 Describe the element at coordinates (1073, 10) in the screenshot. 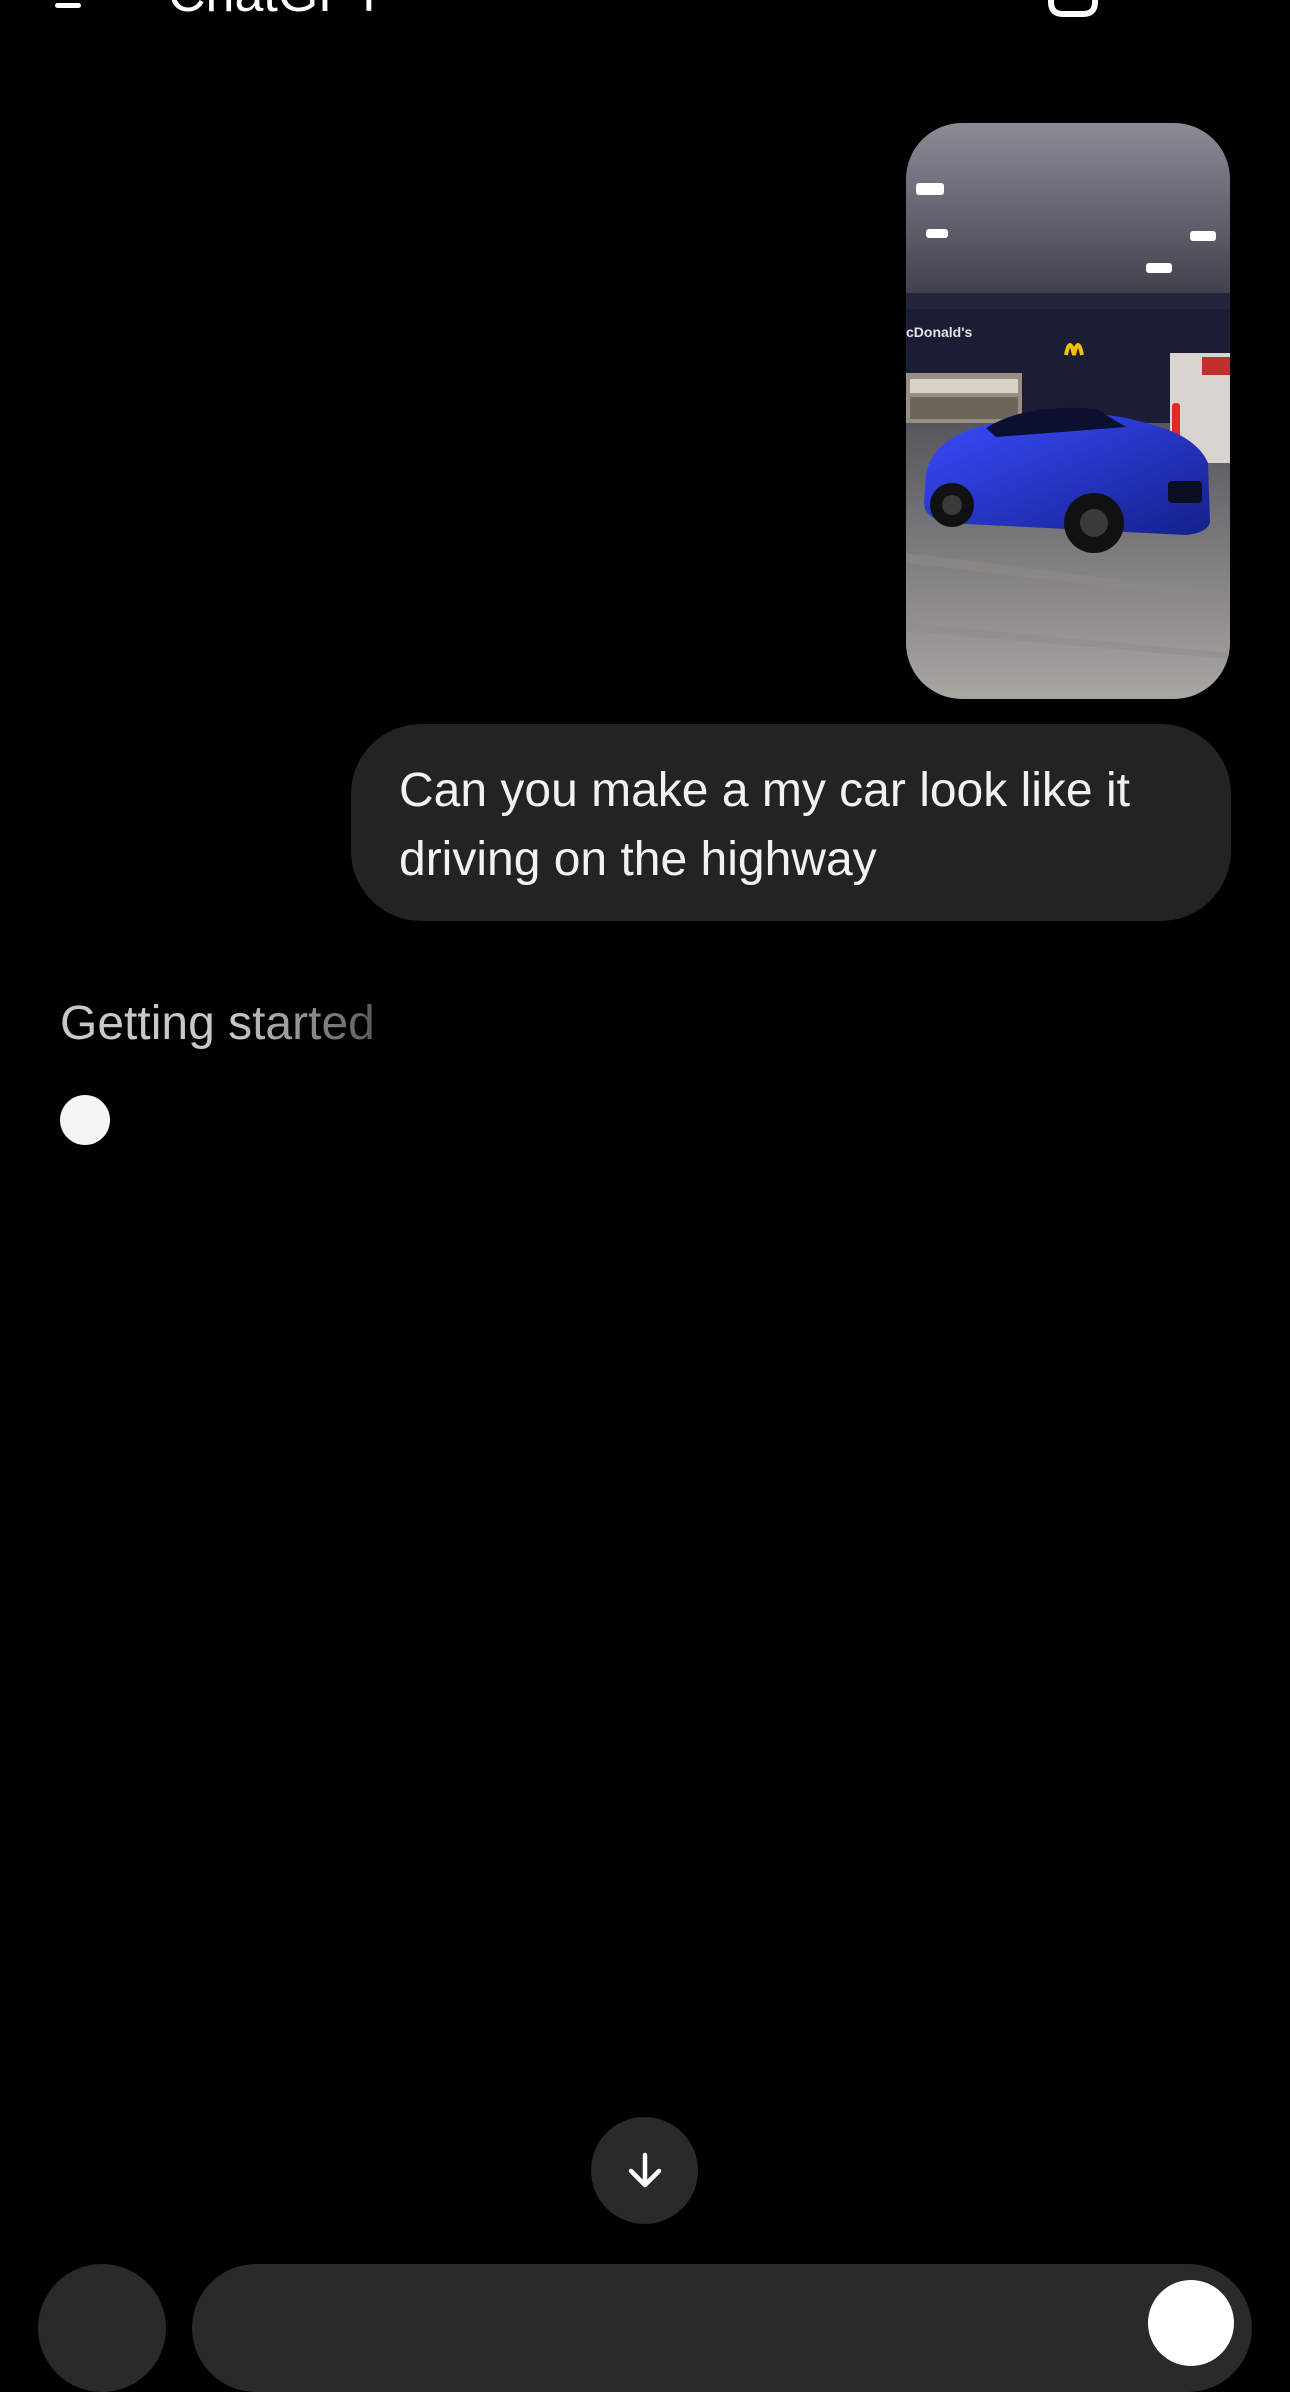

I see `new-chat-icon` at that location.